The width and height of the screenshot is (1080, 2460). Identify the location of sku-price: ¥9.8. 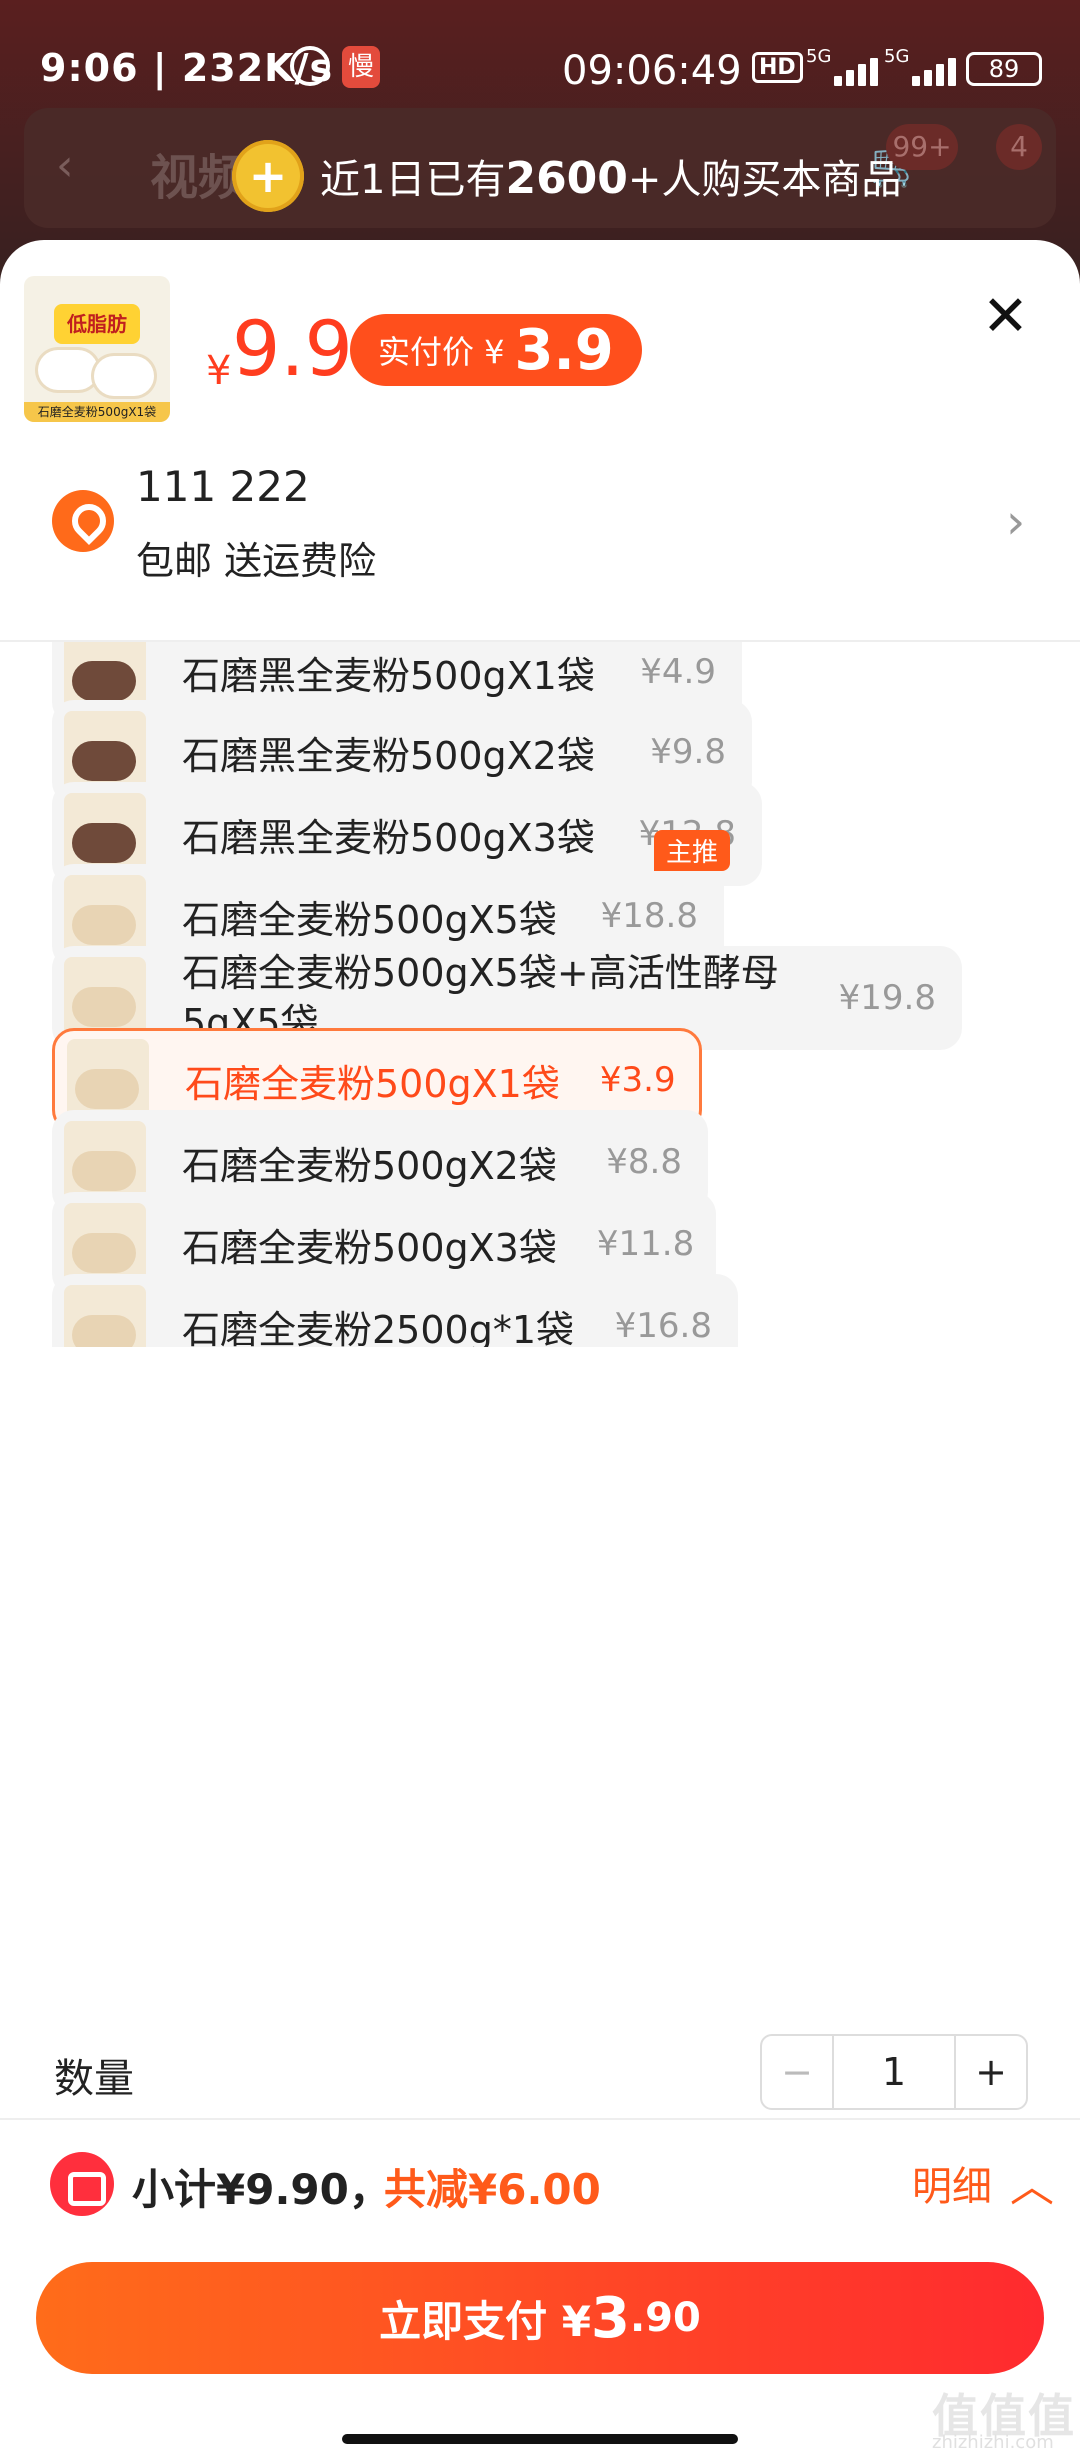
(688, 752).